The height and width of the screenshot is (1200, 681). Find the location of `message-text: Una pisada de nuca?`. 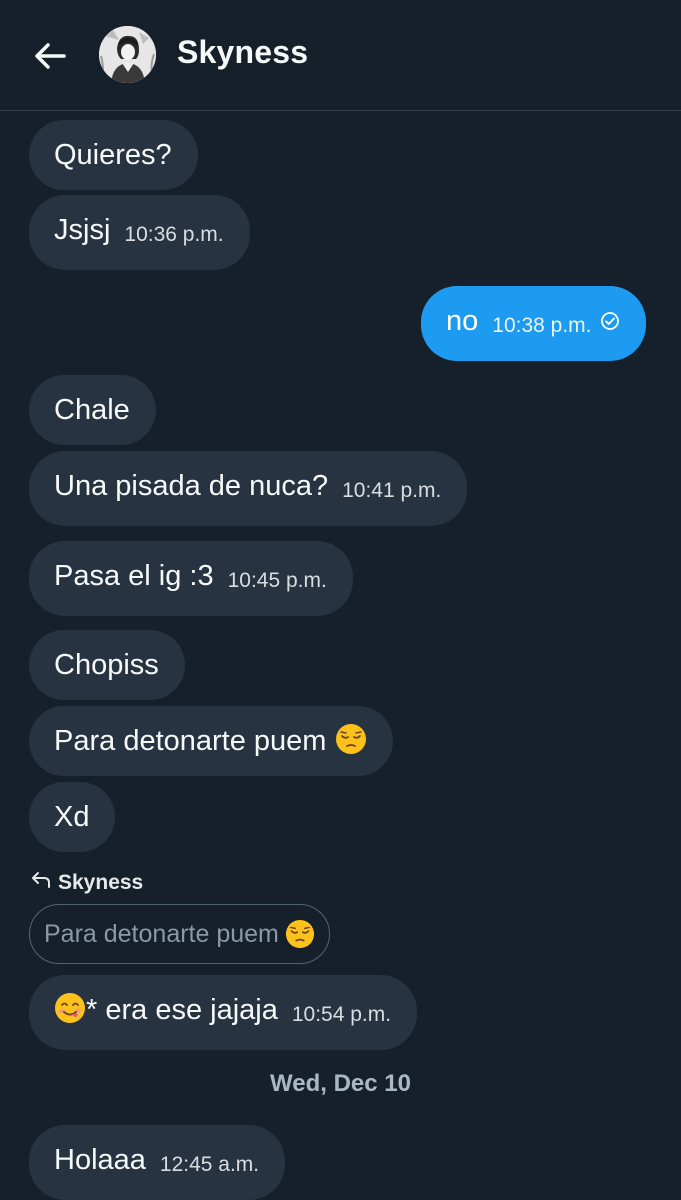

message-text: Una pisada de nuca? is located at coordinates (191, 486).